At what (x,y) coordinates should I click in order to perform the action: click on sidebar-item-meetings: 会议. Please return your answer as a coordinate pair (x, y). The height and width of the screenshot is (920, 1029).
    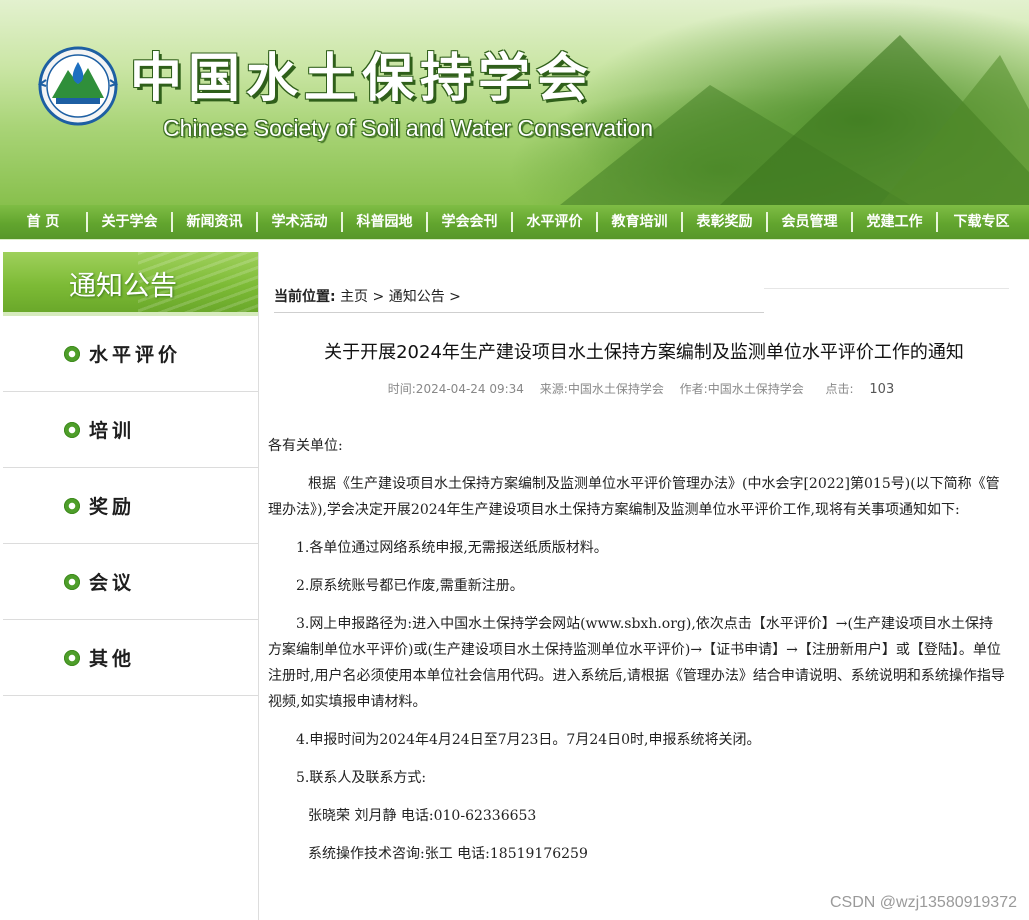
    Looking at the image, I should click on (130, 582).